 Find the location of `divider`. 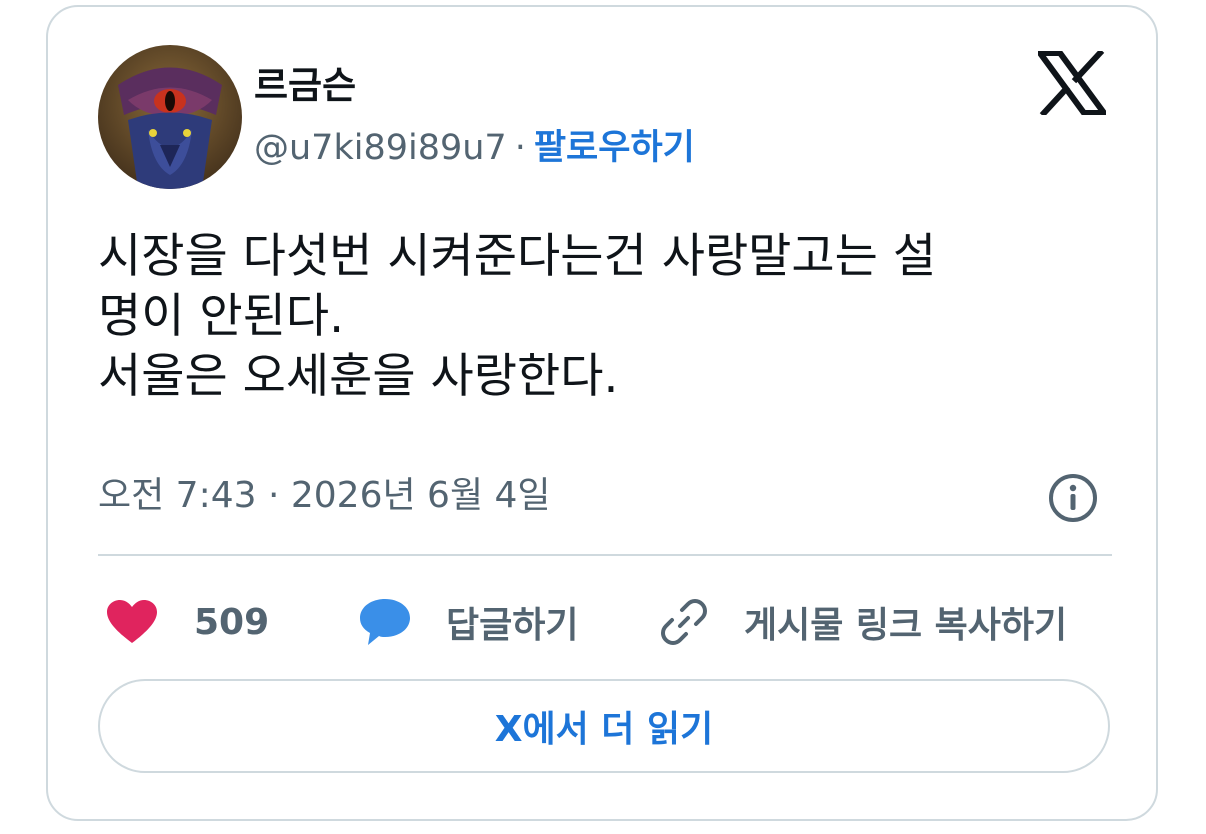

divider is located at coordinates (605, 555).